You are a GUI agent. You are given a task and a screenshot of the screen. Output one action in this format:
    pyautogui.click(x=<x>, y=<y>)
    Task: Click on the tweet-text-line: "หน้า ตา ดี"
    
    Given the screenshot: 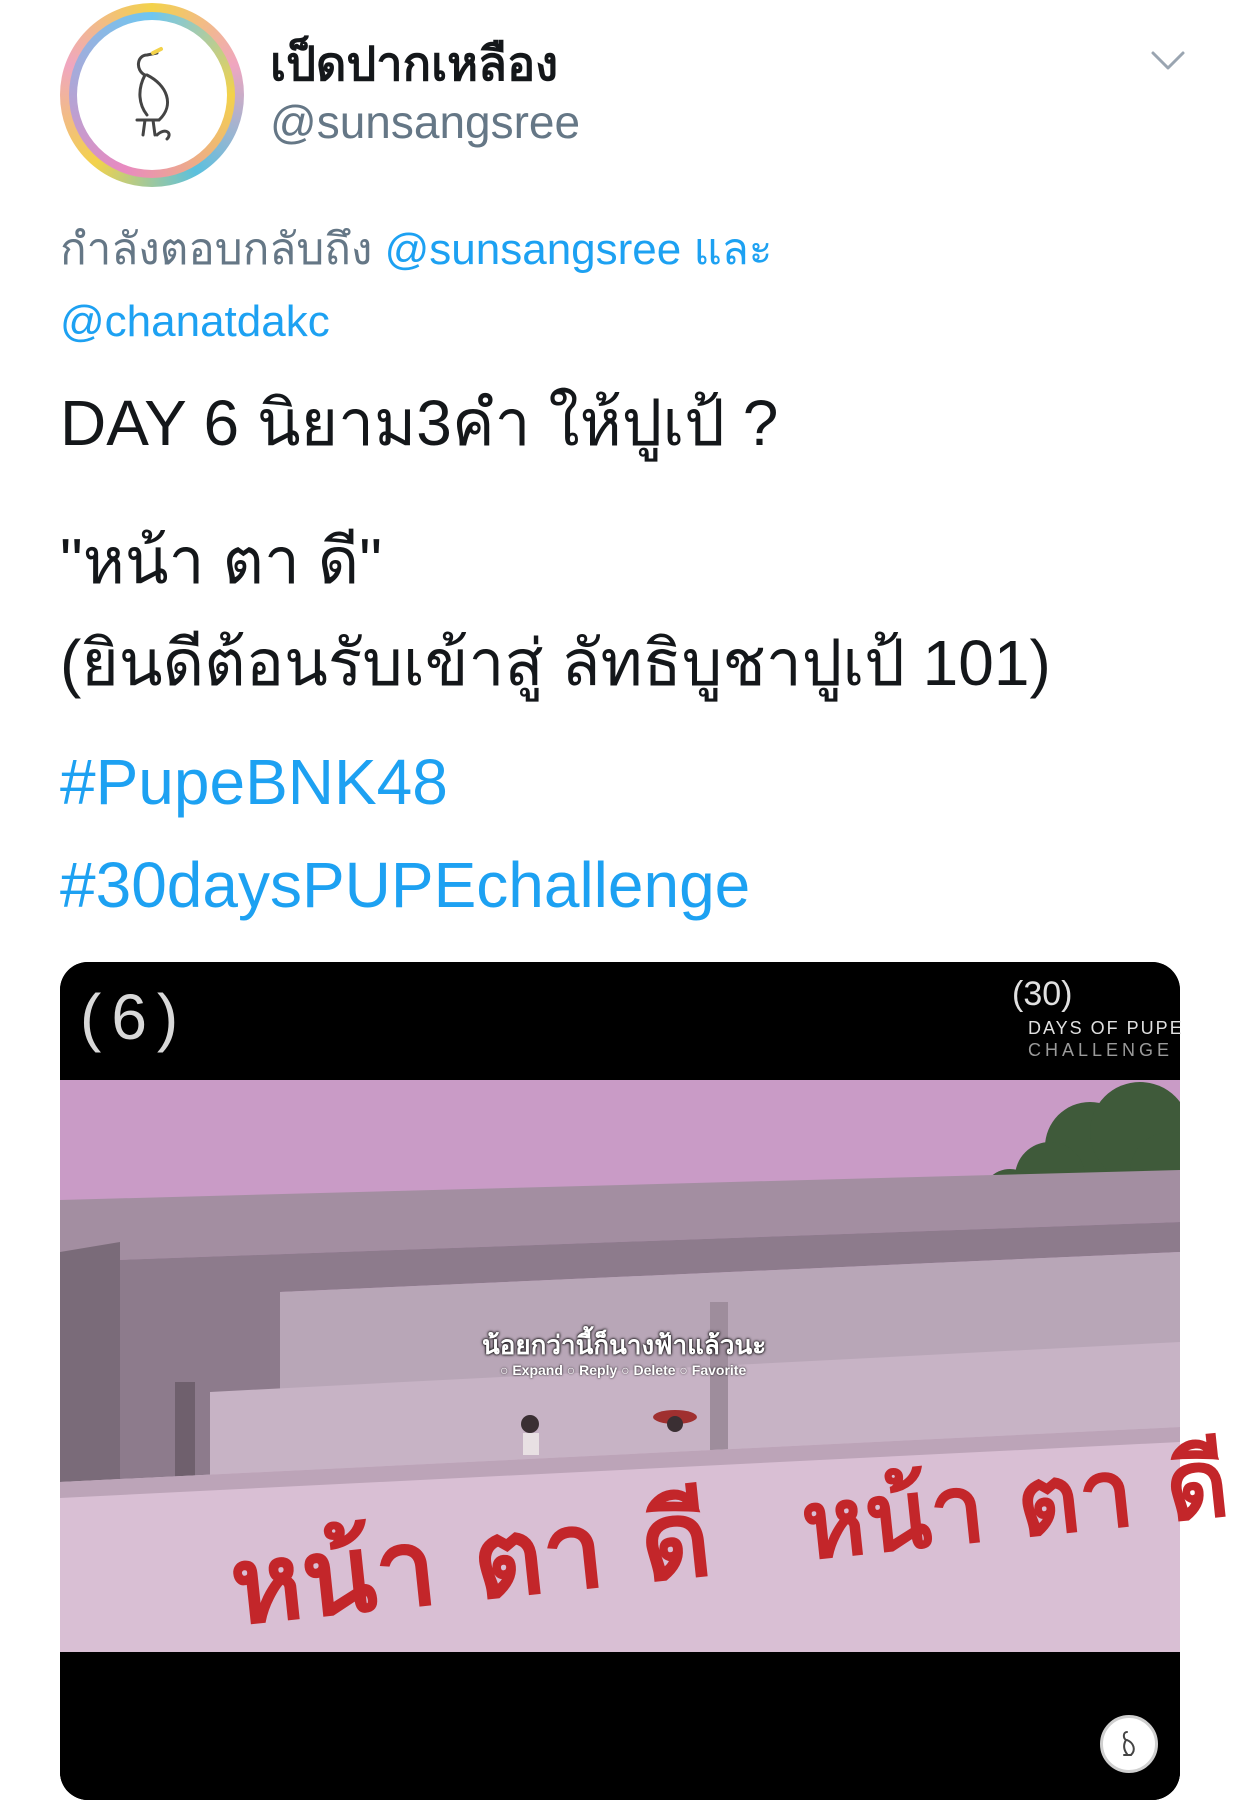 What is the action you would take?
    pyautogui.click(x=221, y=561)
    